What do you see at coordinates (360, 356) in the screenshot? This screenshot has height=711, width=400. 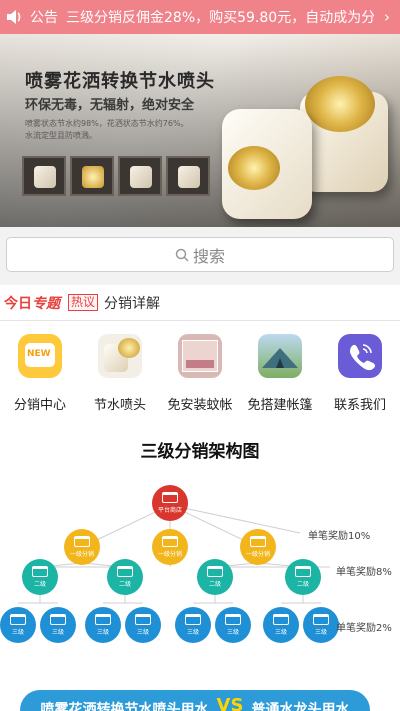 I see `phone-icon` at bounding box center [360, 356].